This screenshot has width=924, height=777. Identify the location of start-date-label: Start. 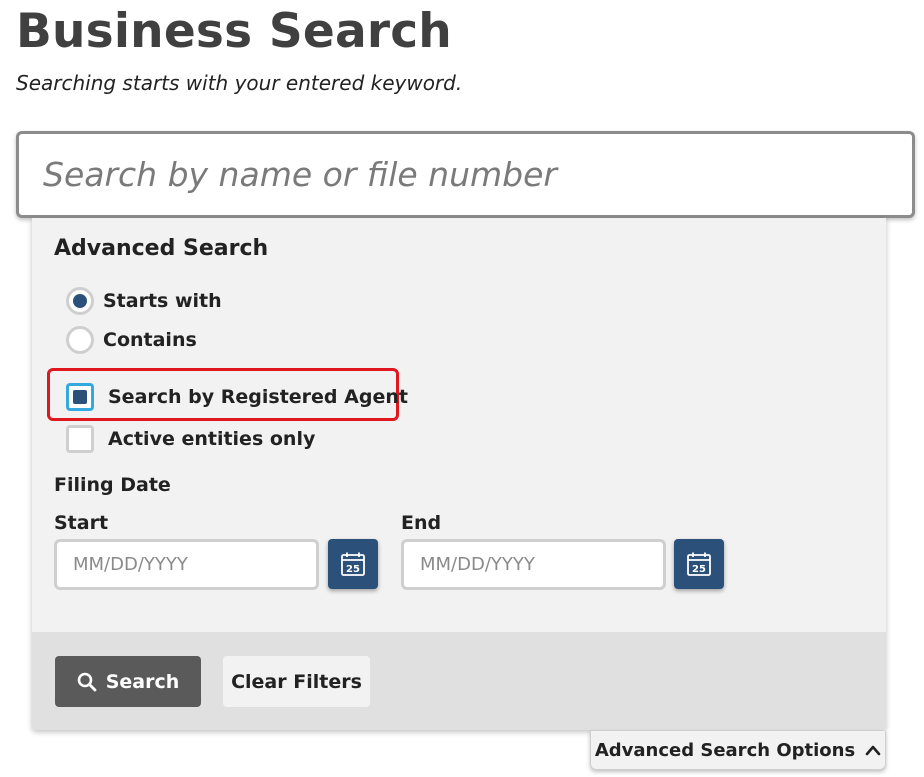
(81, 523).